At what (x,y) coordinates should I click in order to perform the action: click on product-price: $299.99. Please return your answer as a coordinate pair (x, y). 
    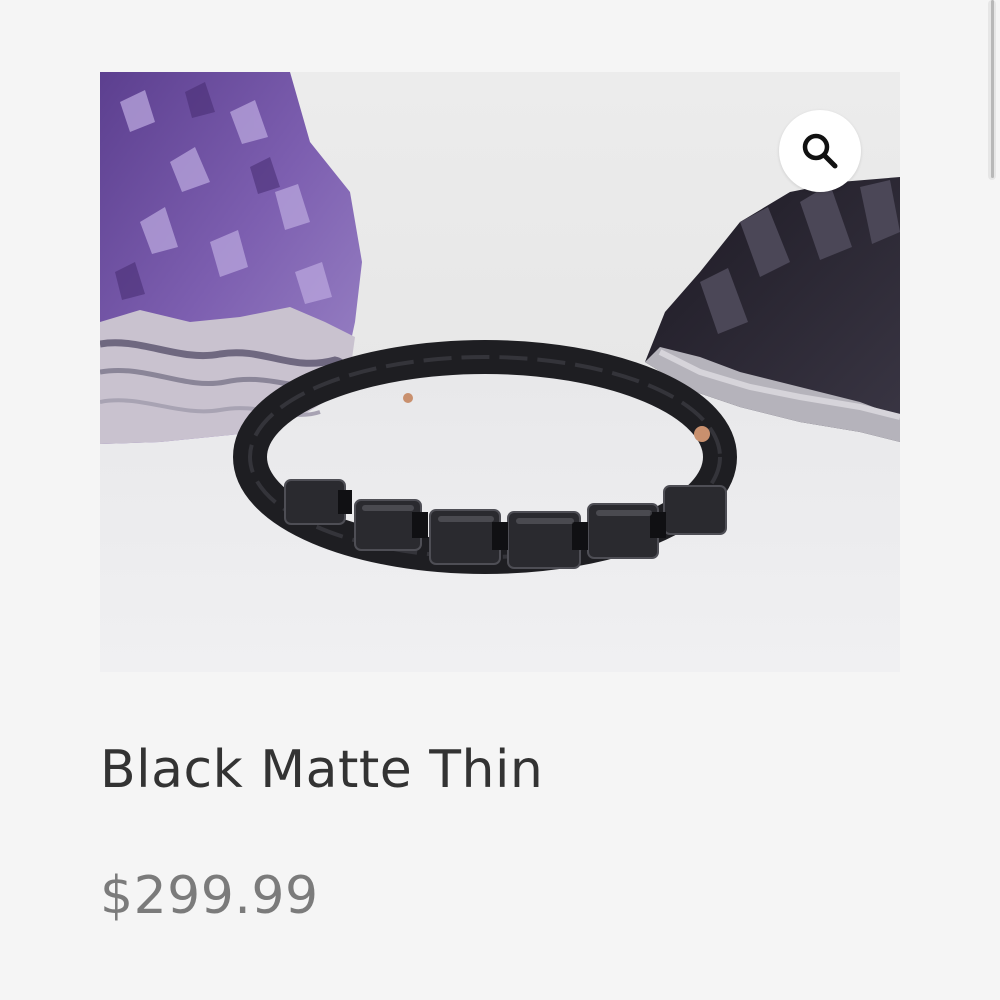
    Looking at the image, I should click on (209, 896).